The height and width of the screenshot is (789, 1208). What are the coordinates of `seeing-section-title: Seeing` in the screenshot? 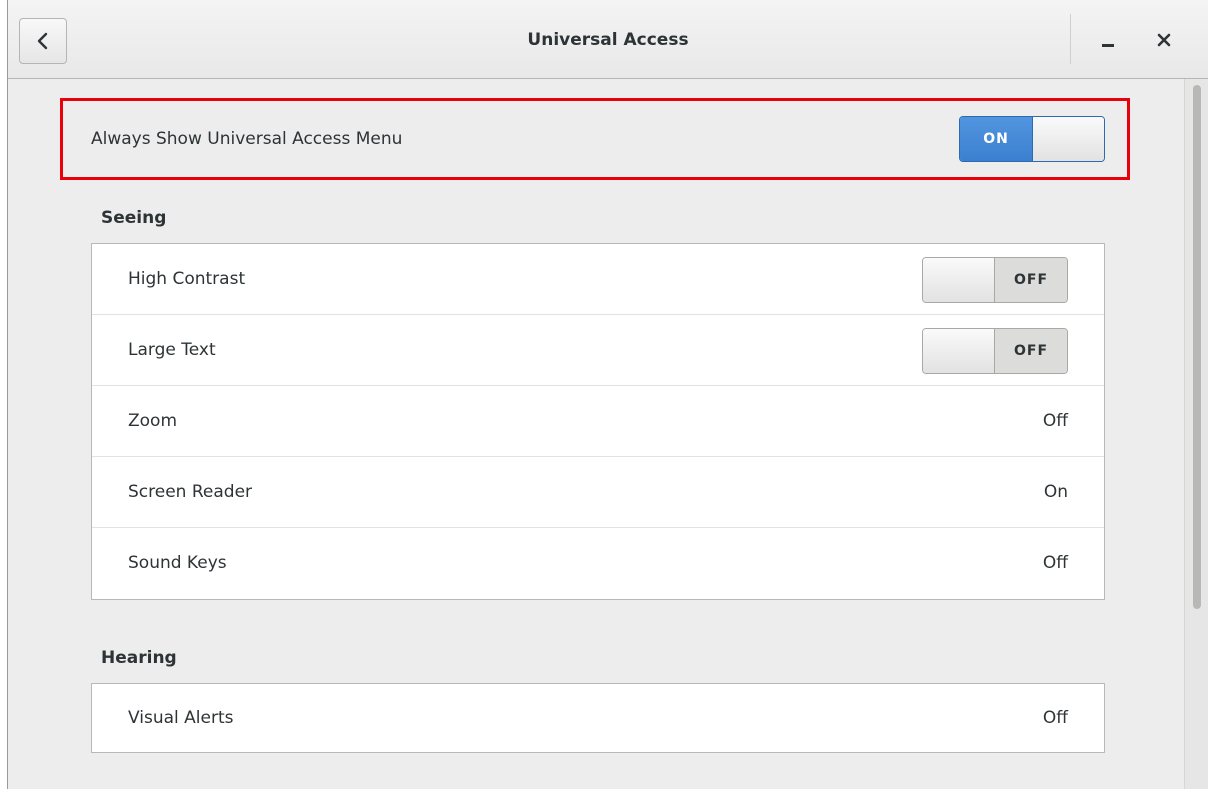 It's located at (134, 218).